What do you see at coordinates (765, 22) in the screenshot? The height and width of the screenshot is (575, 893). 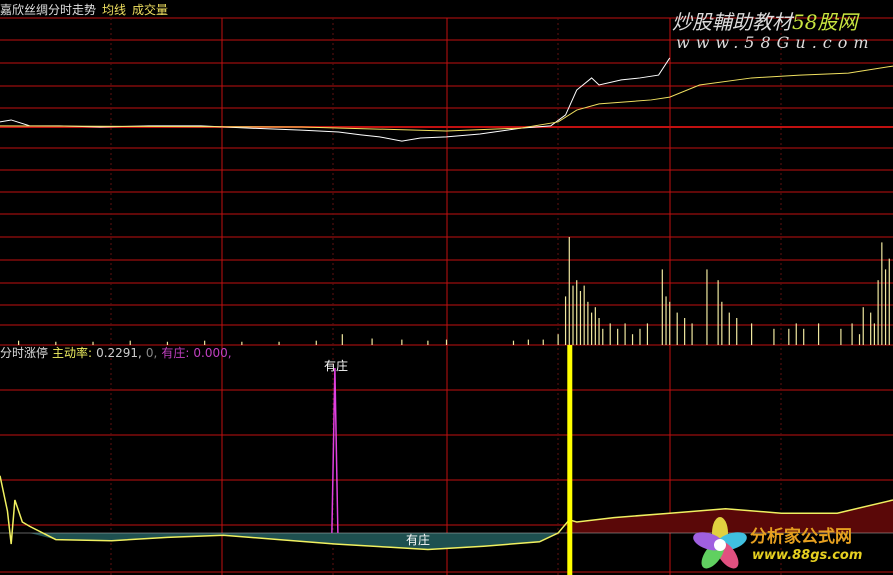 I see `watermark-58gu: 炒股輔助教材58股网` at bounding box center [765, 22].